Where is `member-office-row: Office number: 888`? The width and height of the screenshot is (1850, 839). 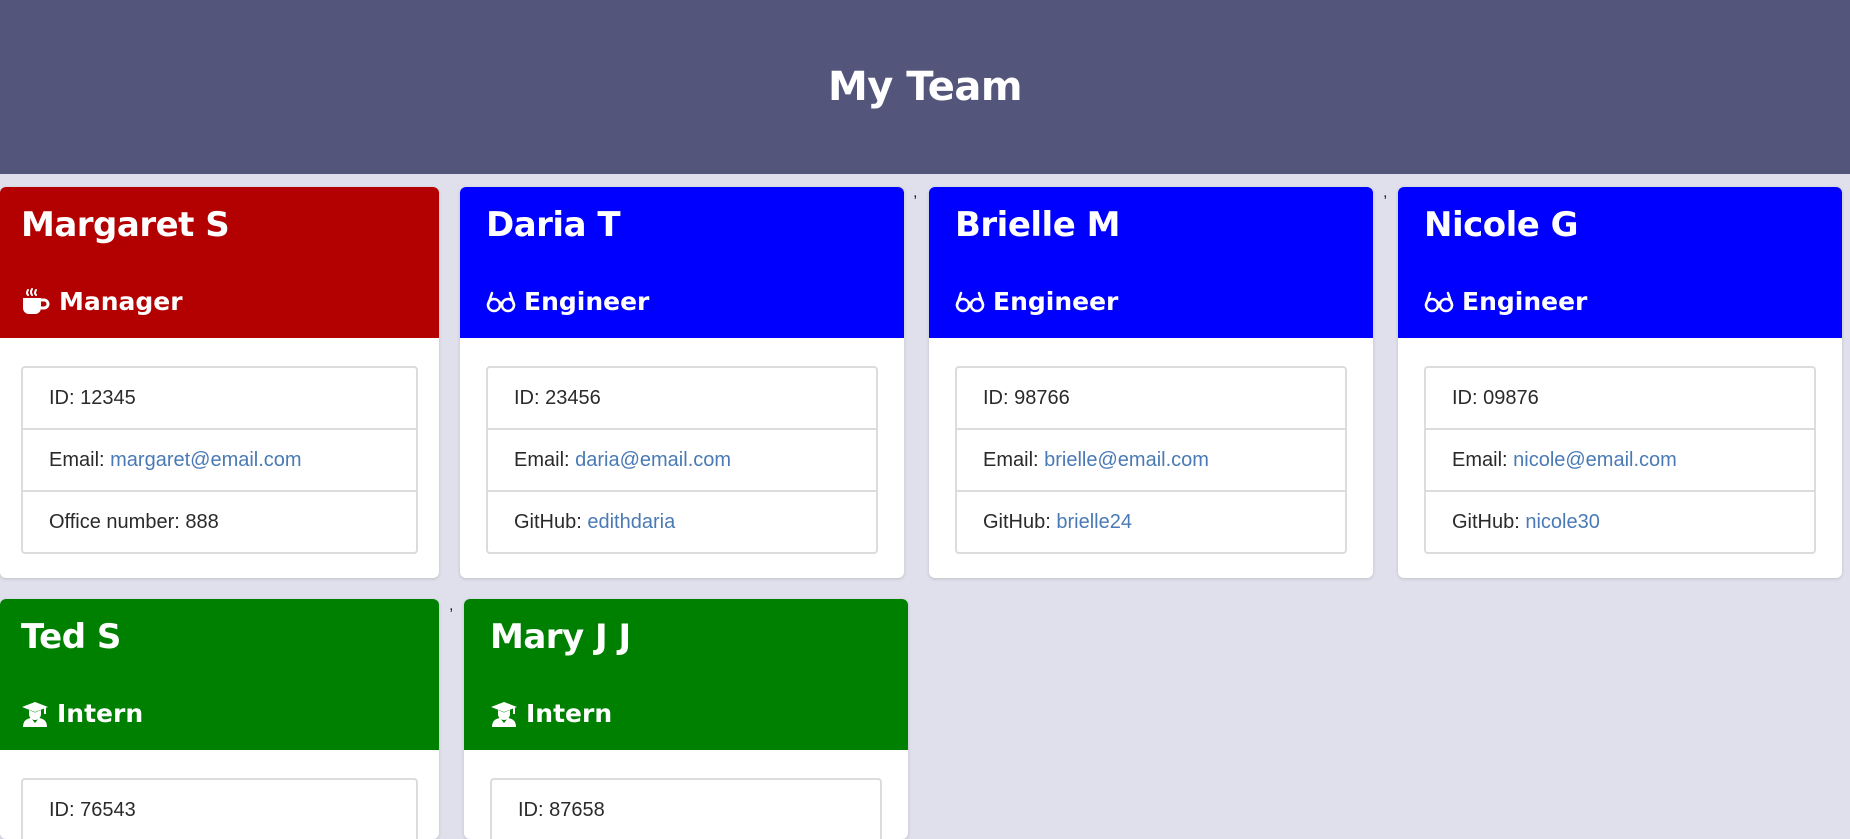
member-office-row: Office number: 888 is located at coordinates (219, 521).